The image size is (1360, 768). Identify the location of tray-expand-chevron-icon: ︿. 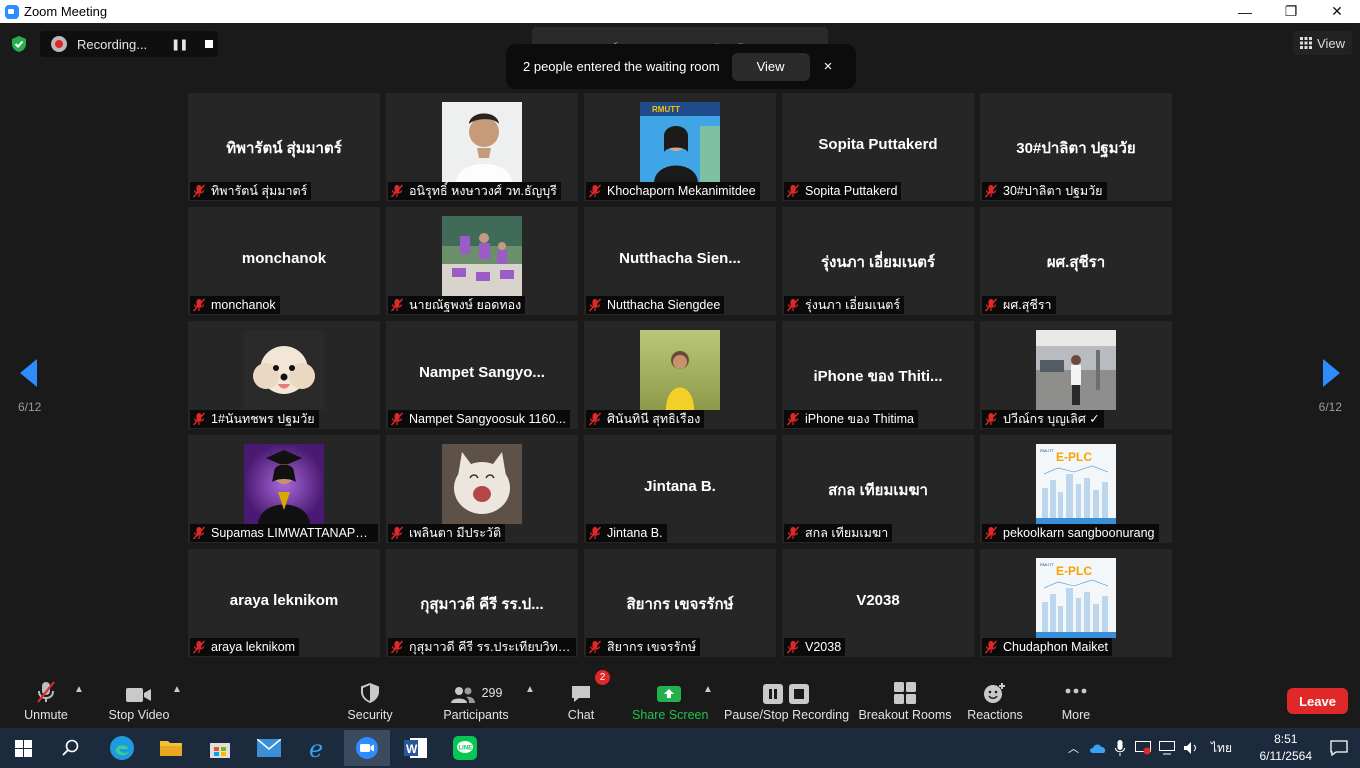
(1073, 748).